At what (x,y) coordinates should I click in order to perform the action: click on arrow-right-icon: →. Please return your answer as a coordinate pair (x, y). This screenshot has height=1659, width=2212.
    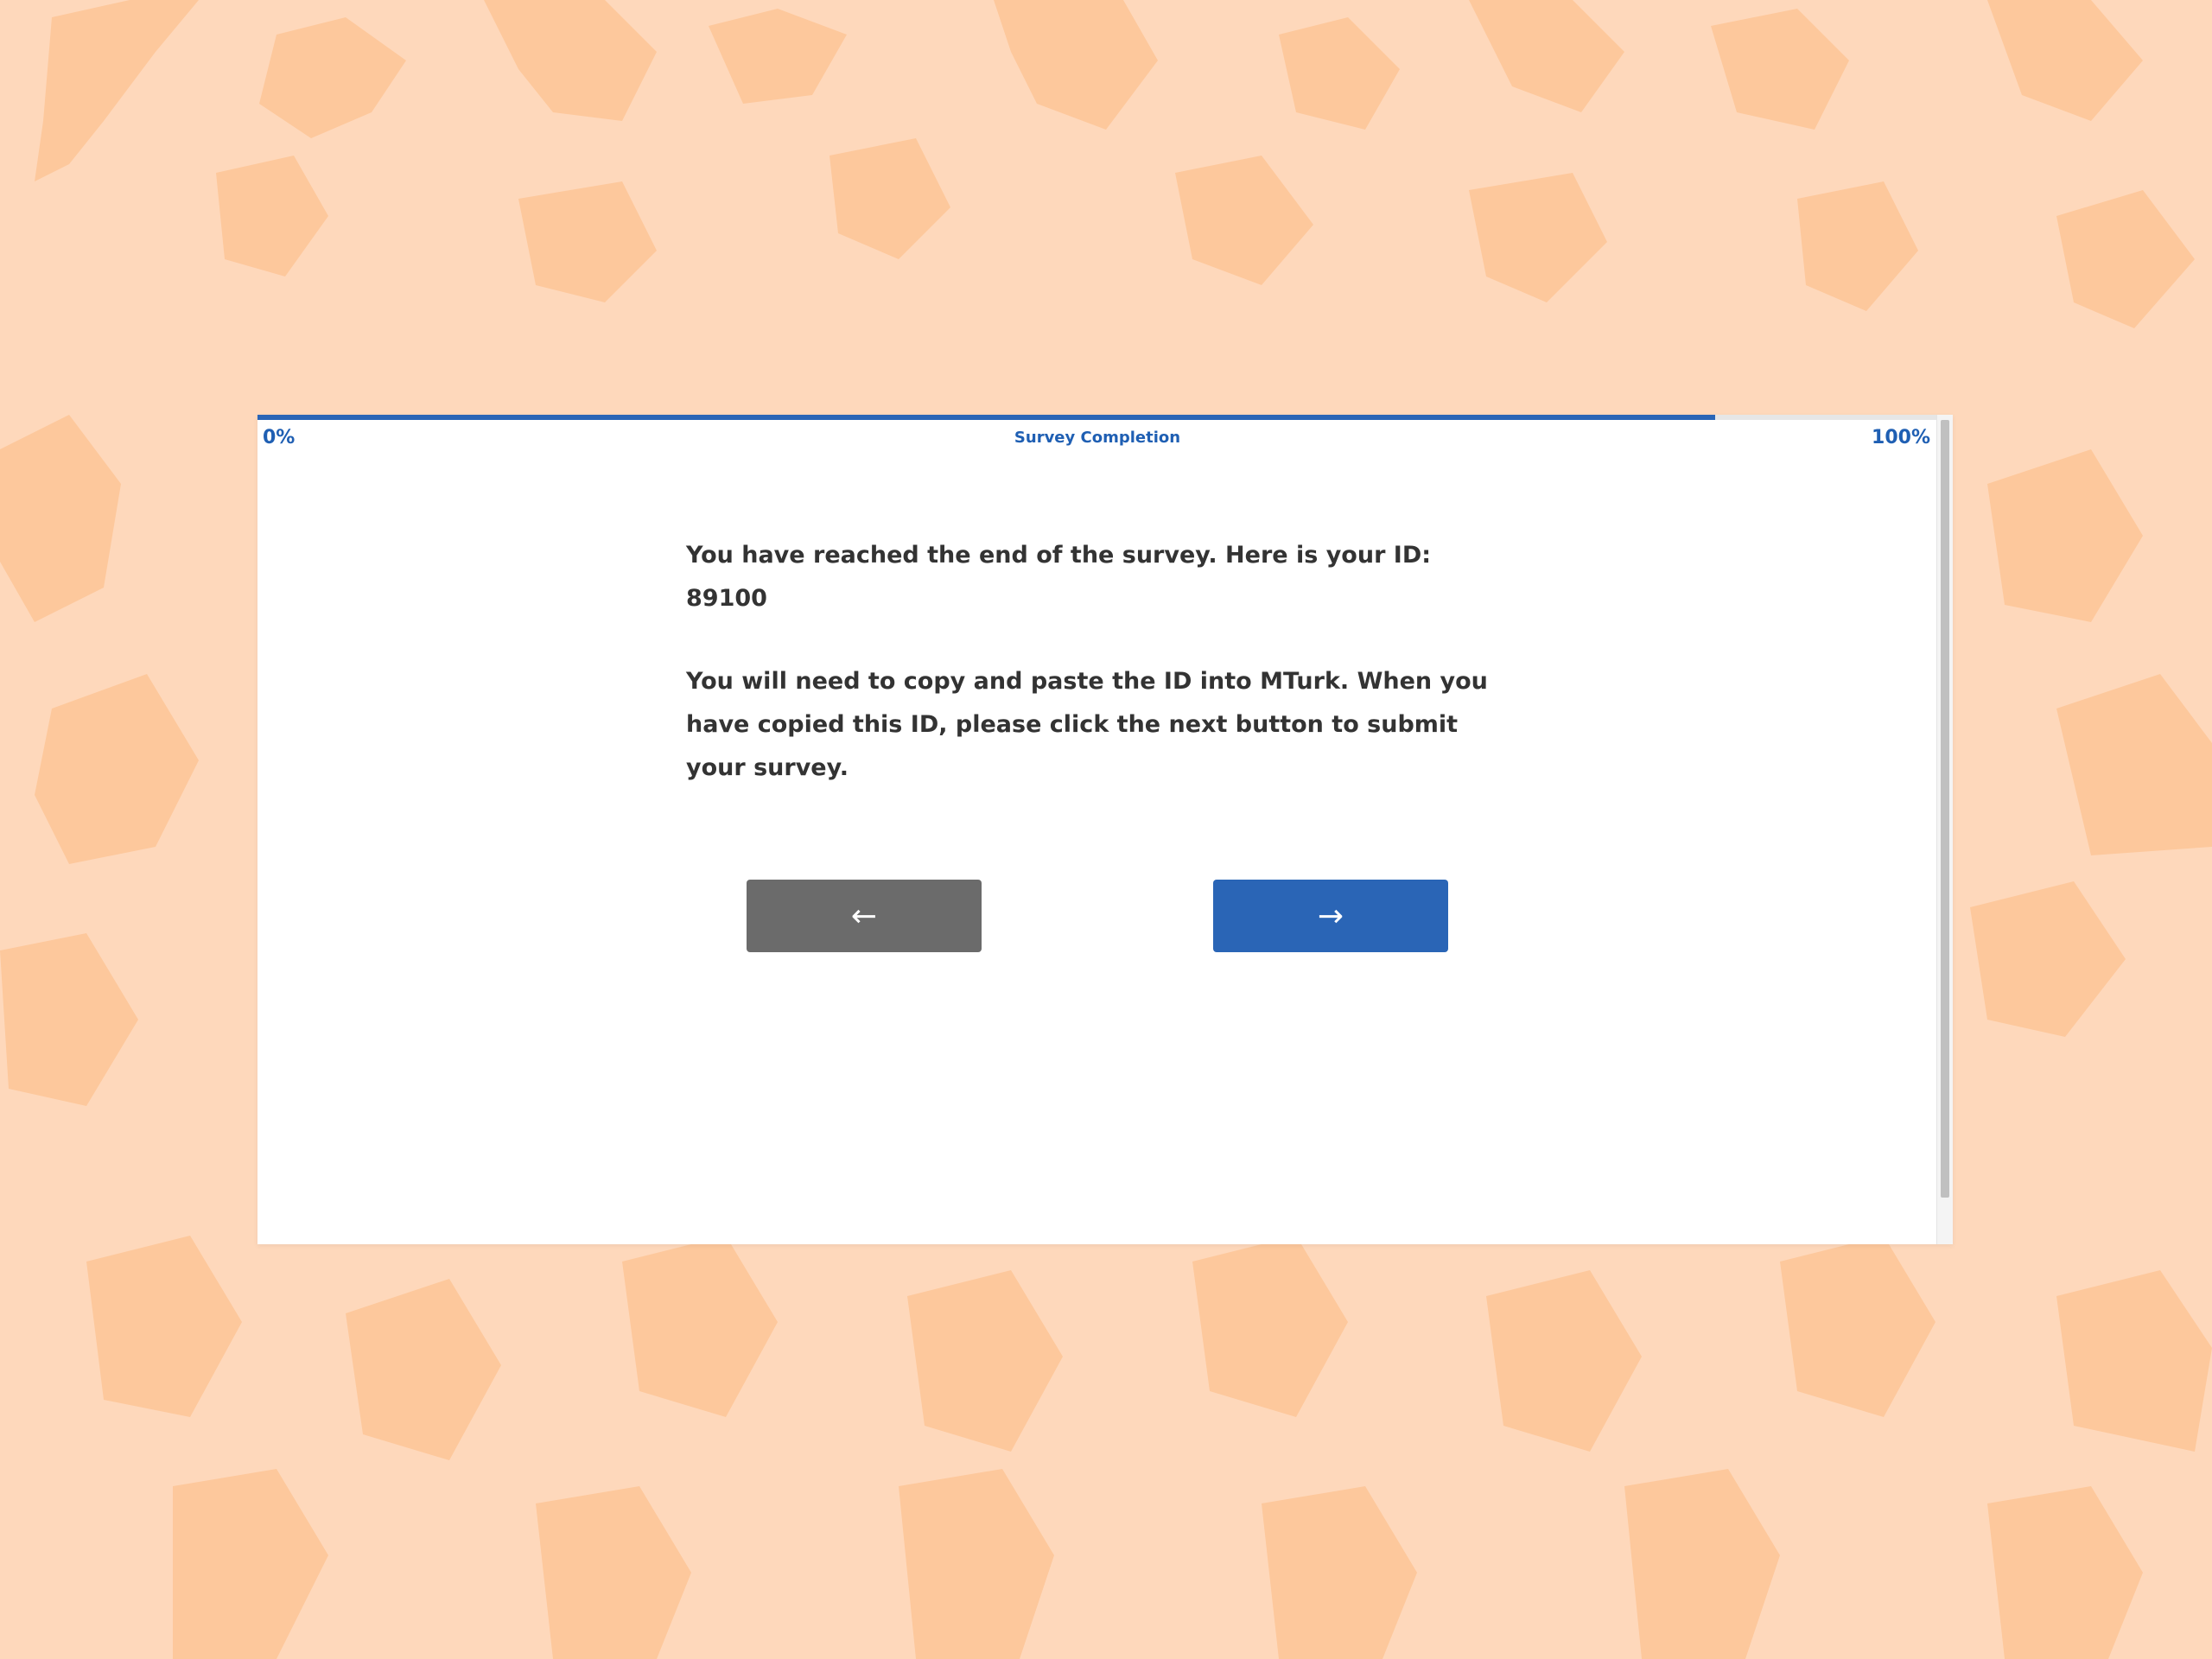
    Looking at the image, I should click on (1330, 916).